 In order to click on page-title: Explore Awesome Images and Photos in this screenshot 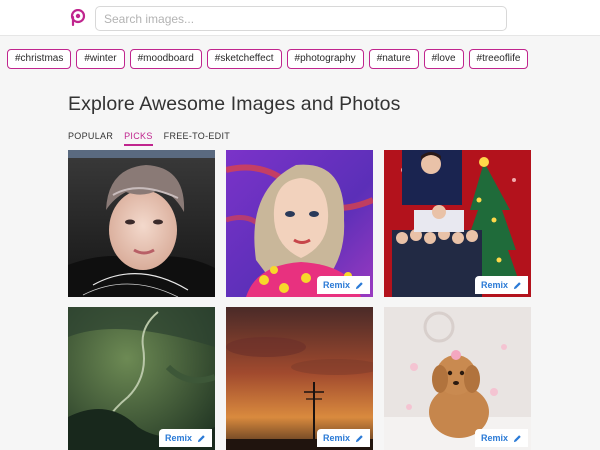, I will do `click(234, 104)`.